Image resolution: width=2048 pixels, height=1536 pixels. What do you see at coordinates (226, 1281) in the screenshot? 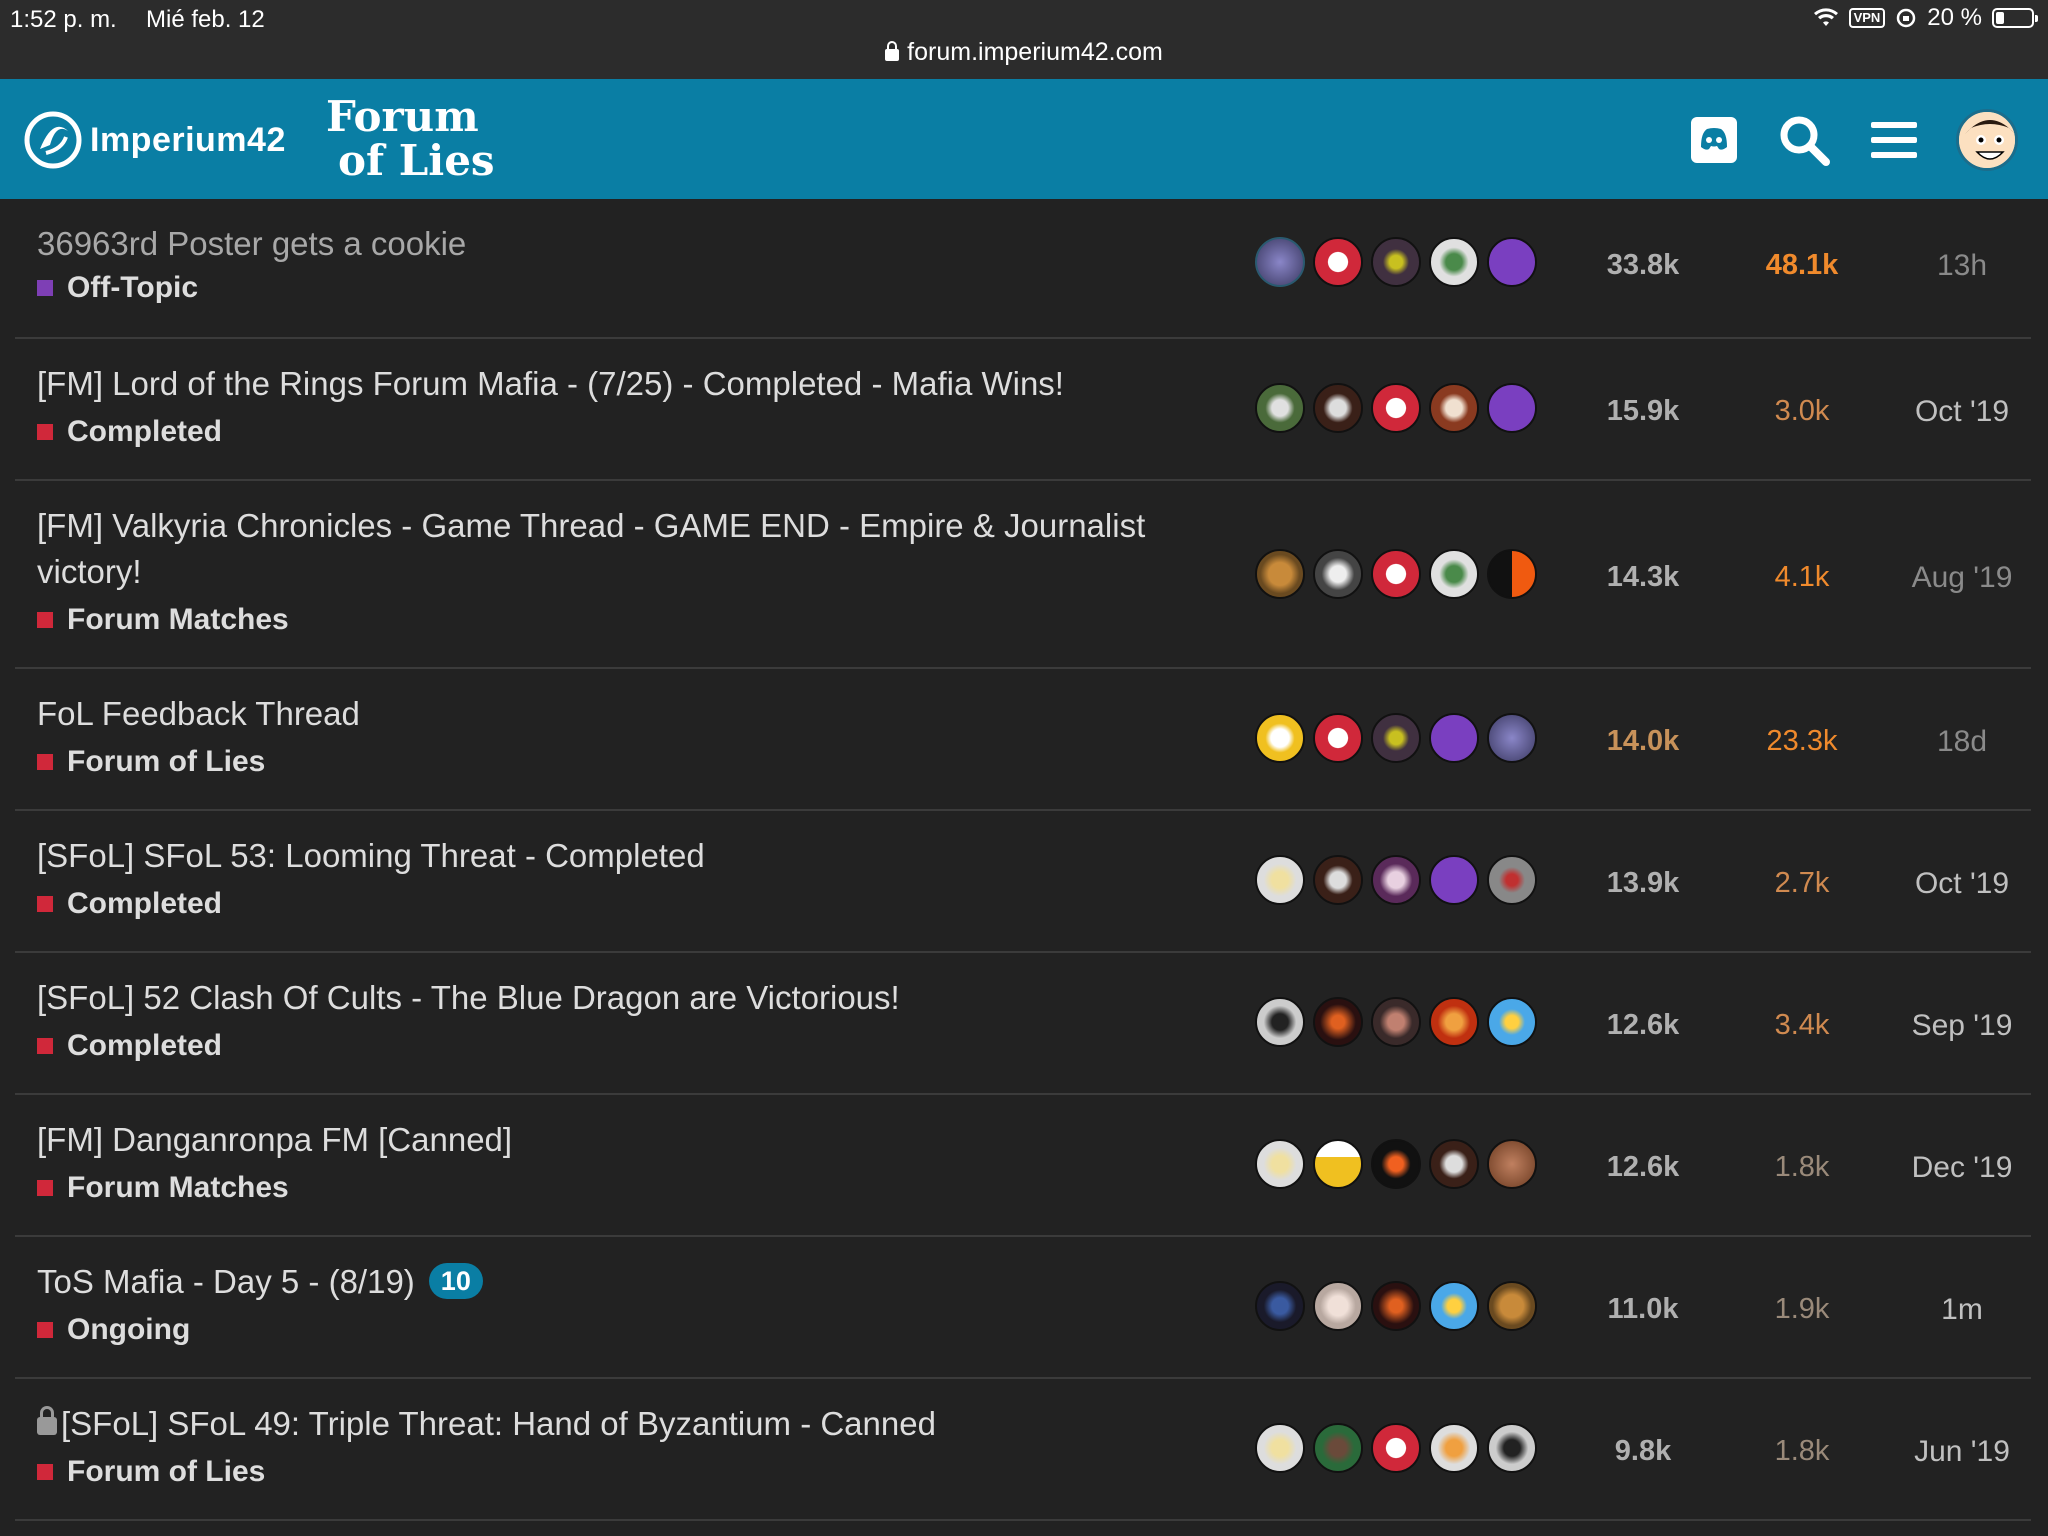
I see `topic-title: ToS Mafia - Day 5 - (8/19)` at bounding box center [226, 1281].